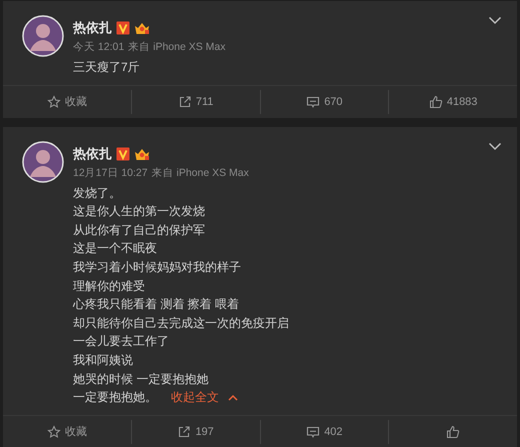  I want to click on post-text: 发烧了。, so click(97, 193).